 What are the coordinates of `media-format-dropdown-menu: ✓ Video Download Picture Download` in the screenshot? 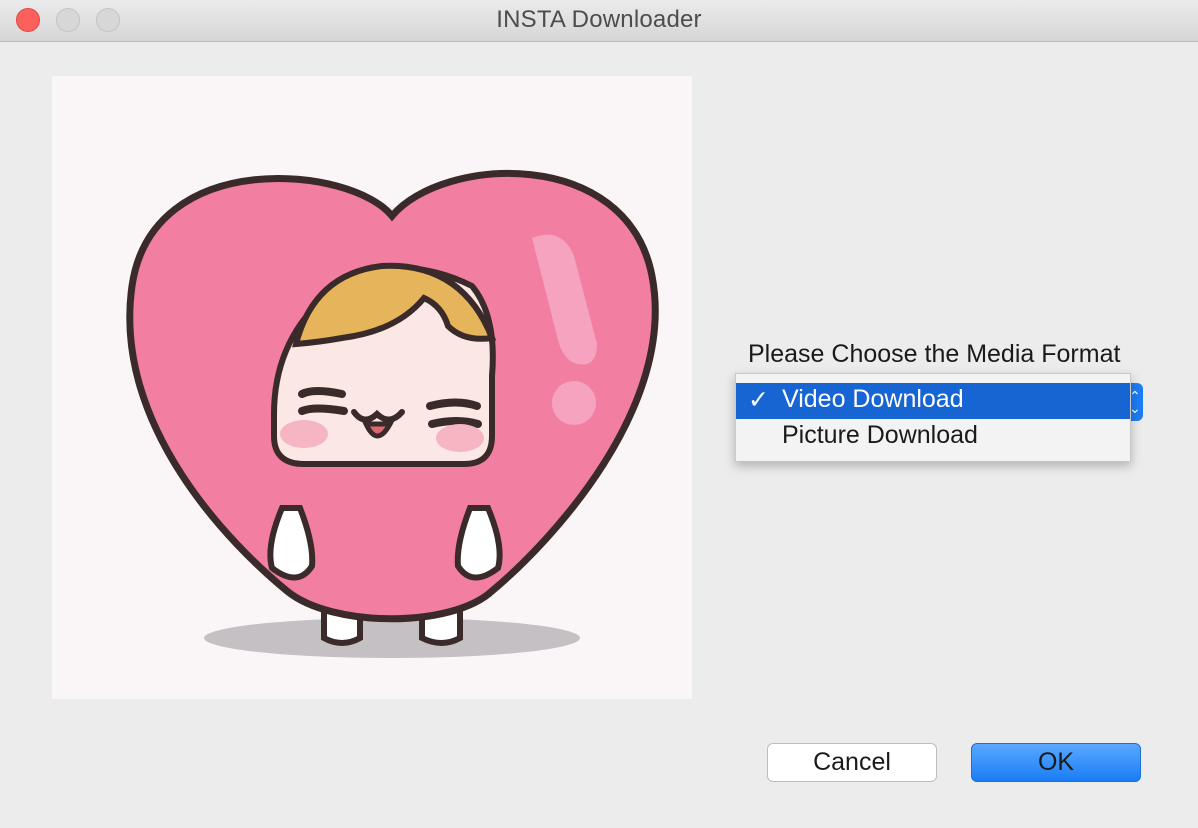 It's located at (933, 417).